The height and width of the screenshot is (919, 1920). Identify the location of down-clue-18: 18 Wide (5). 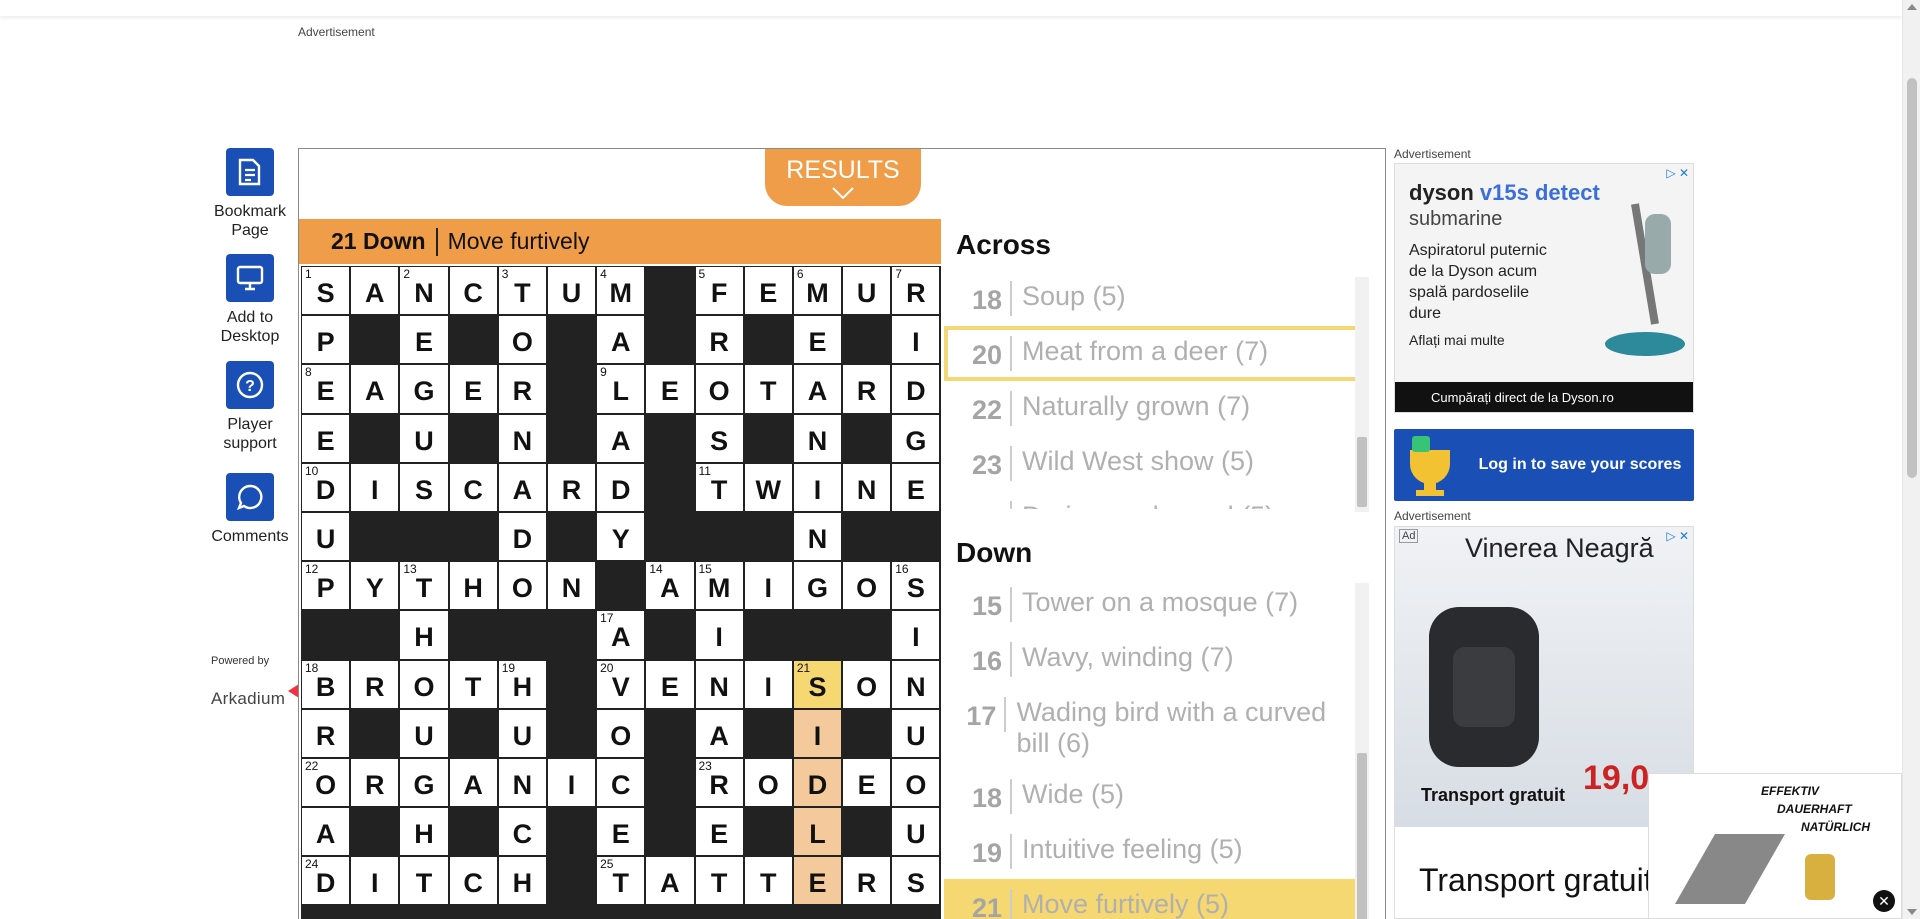
(1154, 796).